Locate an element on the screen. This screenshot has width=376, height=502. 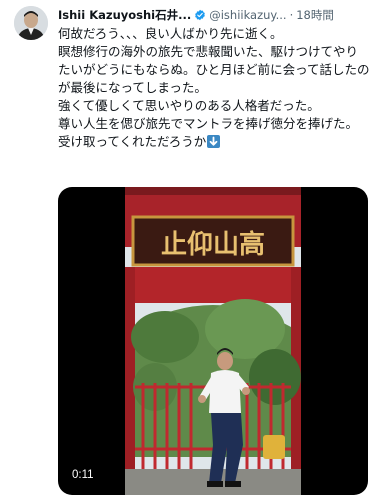
tweet-line-4: 尊い人生を偲び旅先でマントラを捧げ徳分を捧げた。 is located at coordinates (208, 123).